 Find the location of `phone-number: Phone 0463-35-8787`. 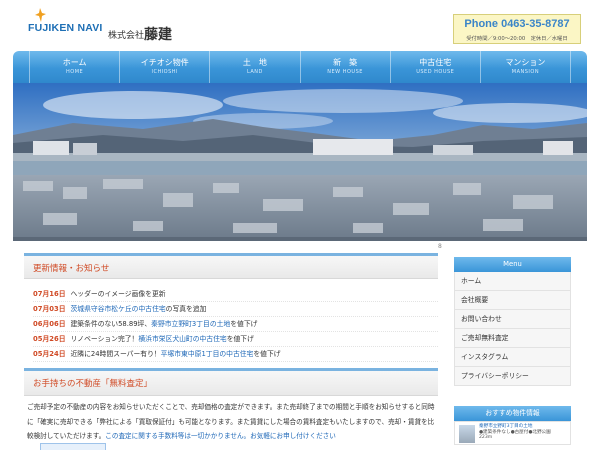

phone-number: Phone 0463-35-8787 is located at coordinates (517, 24).